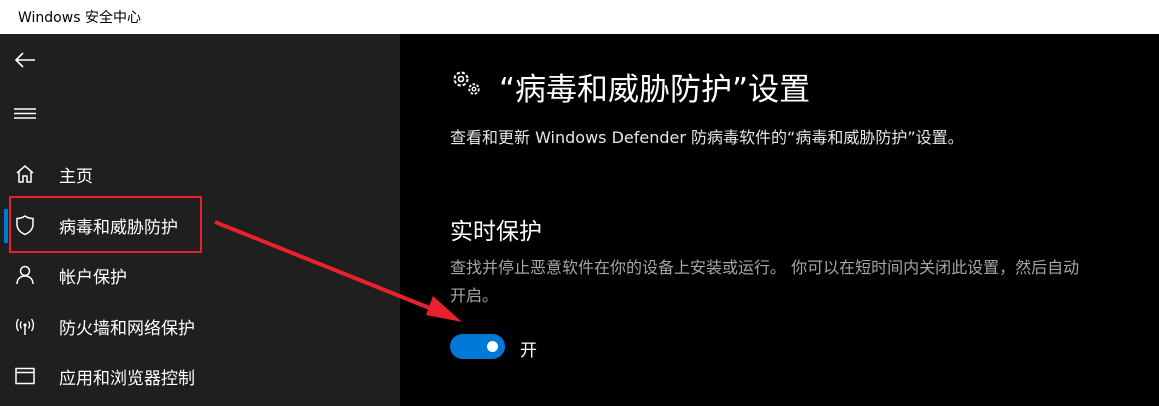 This screenshot has width=1159, height=406. What do you see at coordinates (25, 174) in the screenshot?
I see `home-icon` at bounding box center [25, 174].